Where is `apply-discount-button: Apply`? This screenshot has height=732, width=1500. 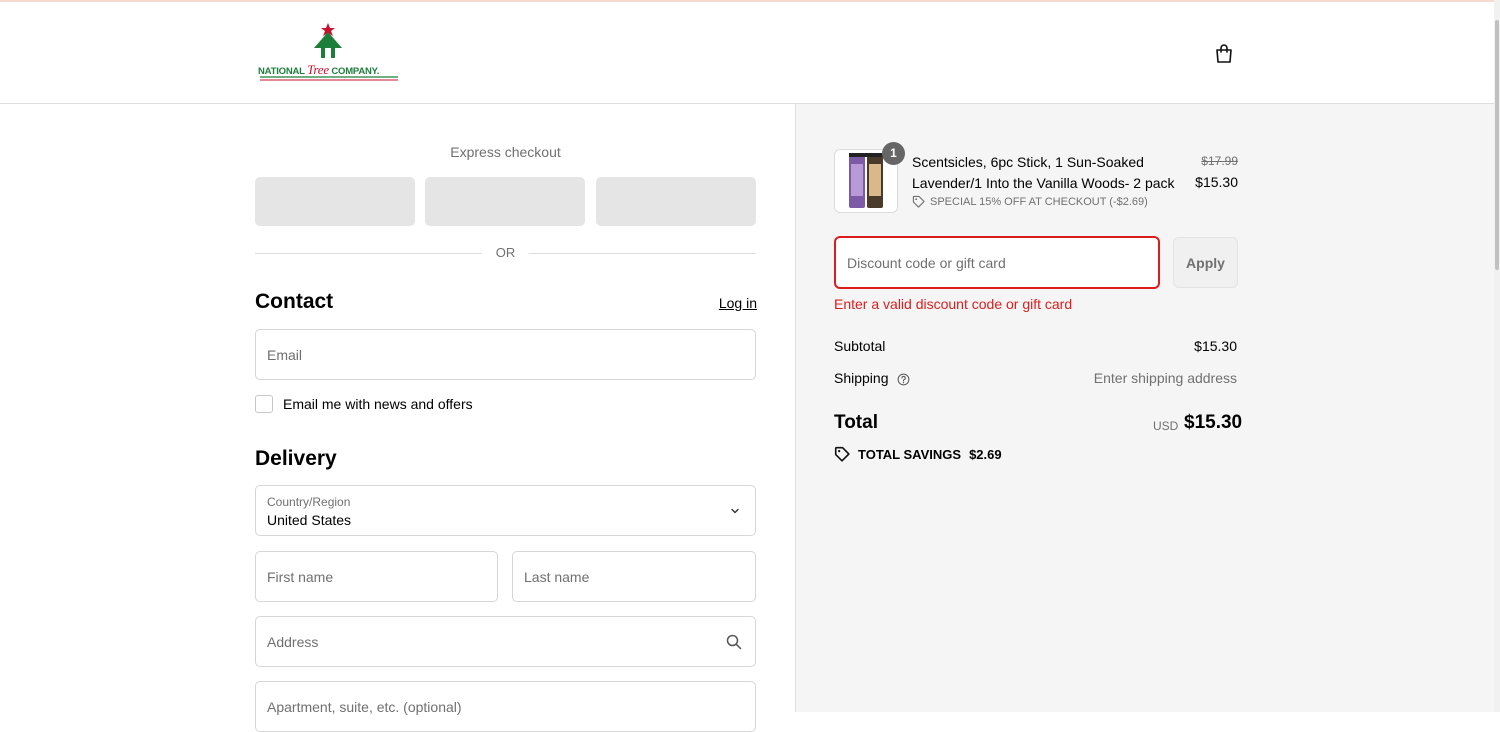
apply-discount-button: Apply is located at coordinates (1205, 262).